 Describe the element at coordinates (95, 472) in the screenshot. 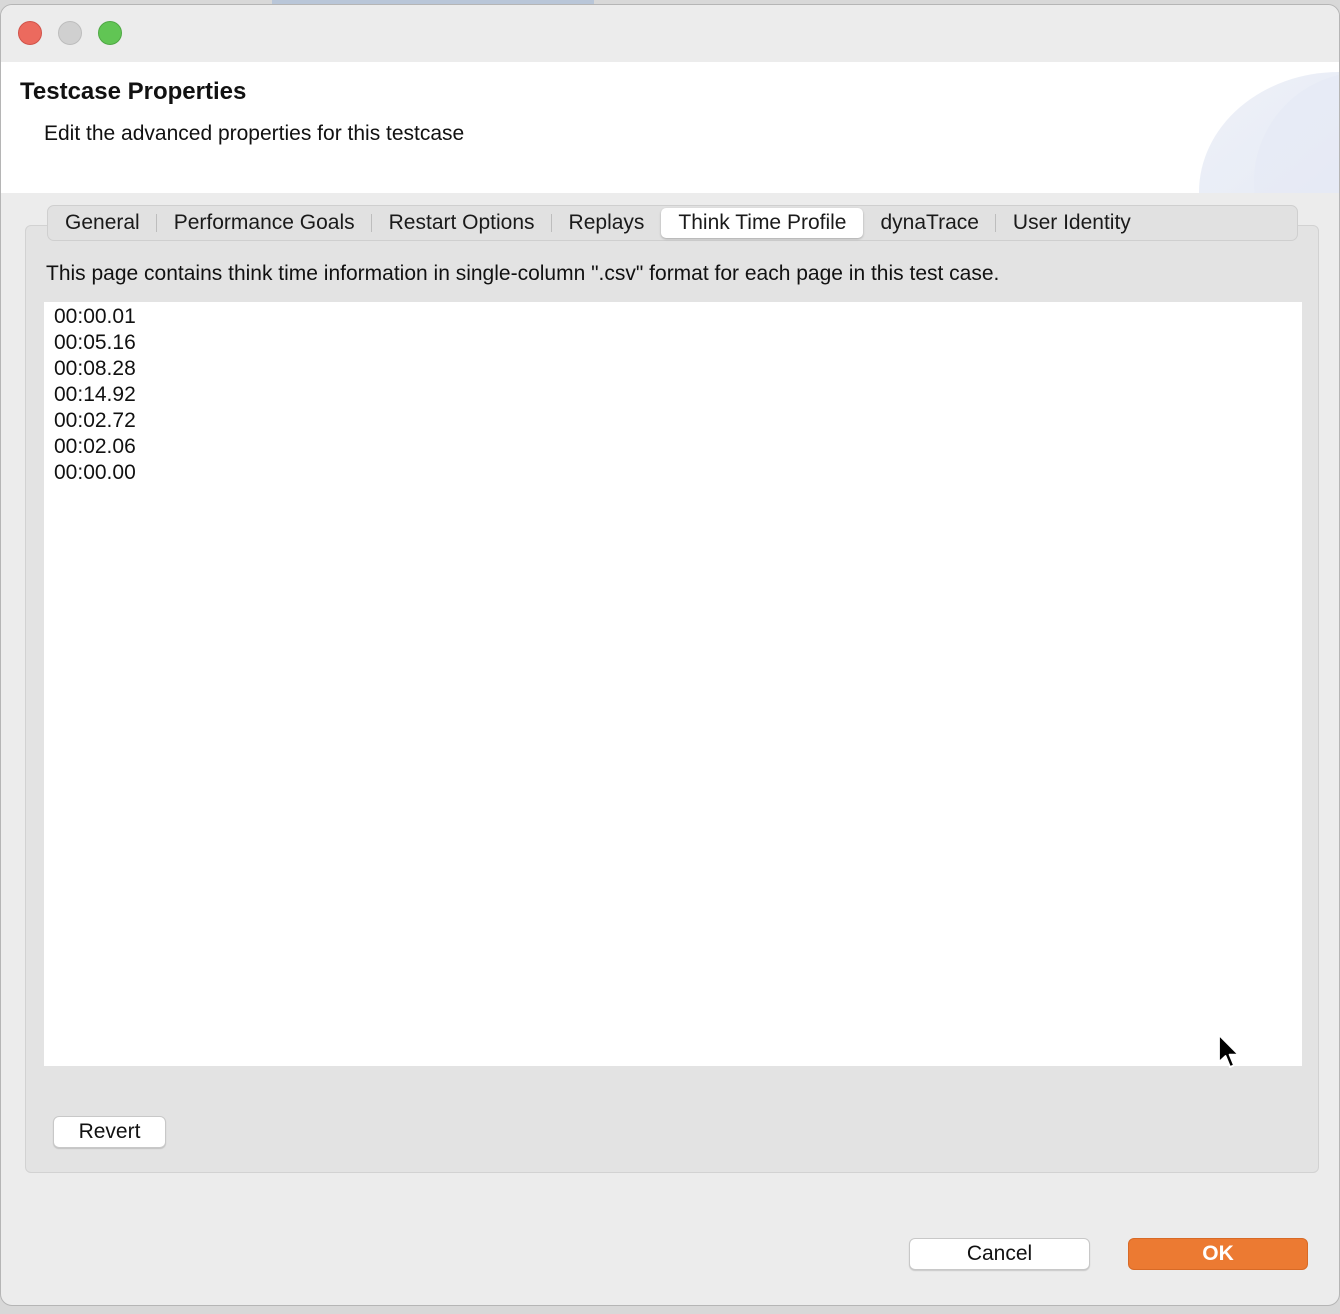

I see `think-time-line: 00:00.00` at that location.